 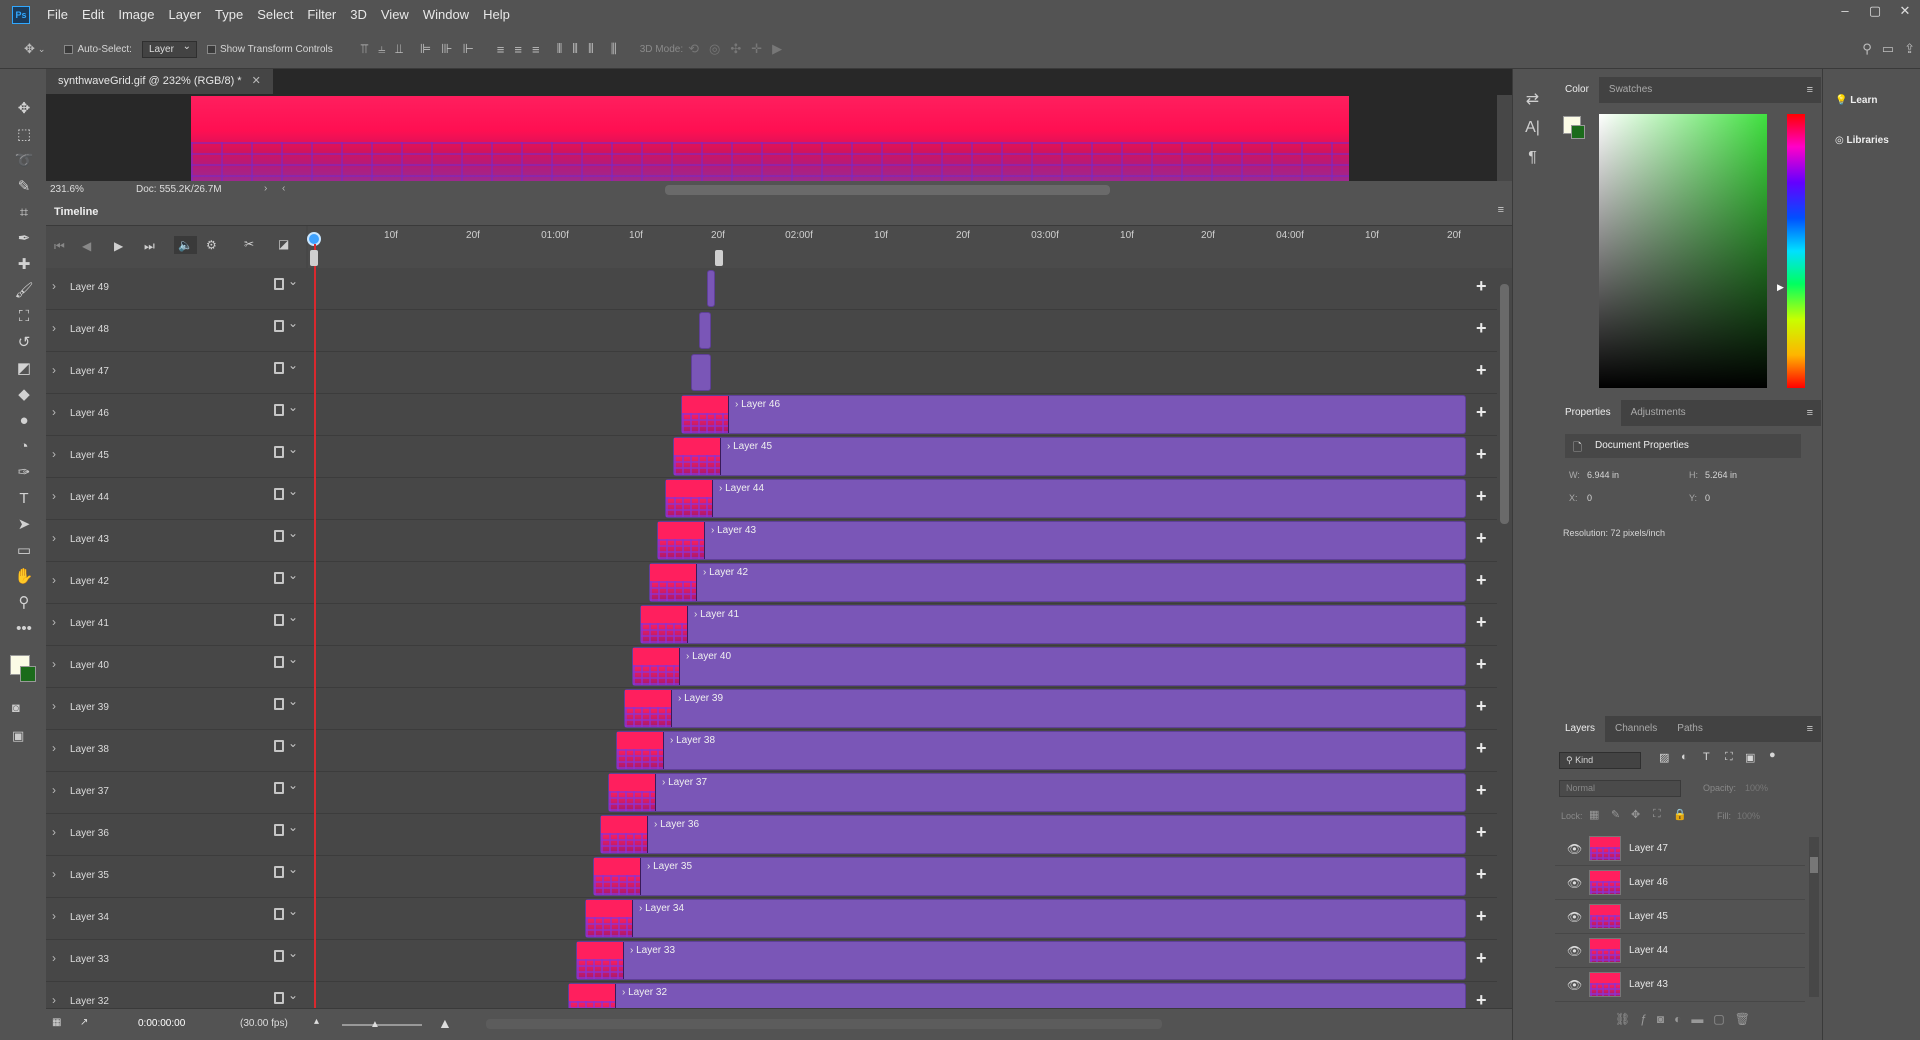 I want to click on move-tool-icon: ✥, so click(x=24, y=109).